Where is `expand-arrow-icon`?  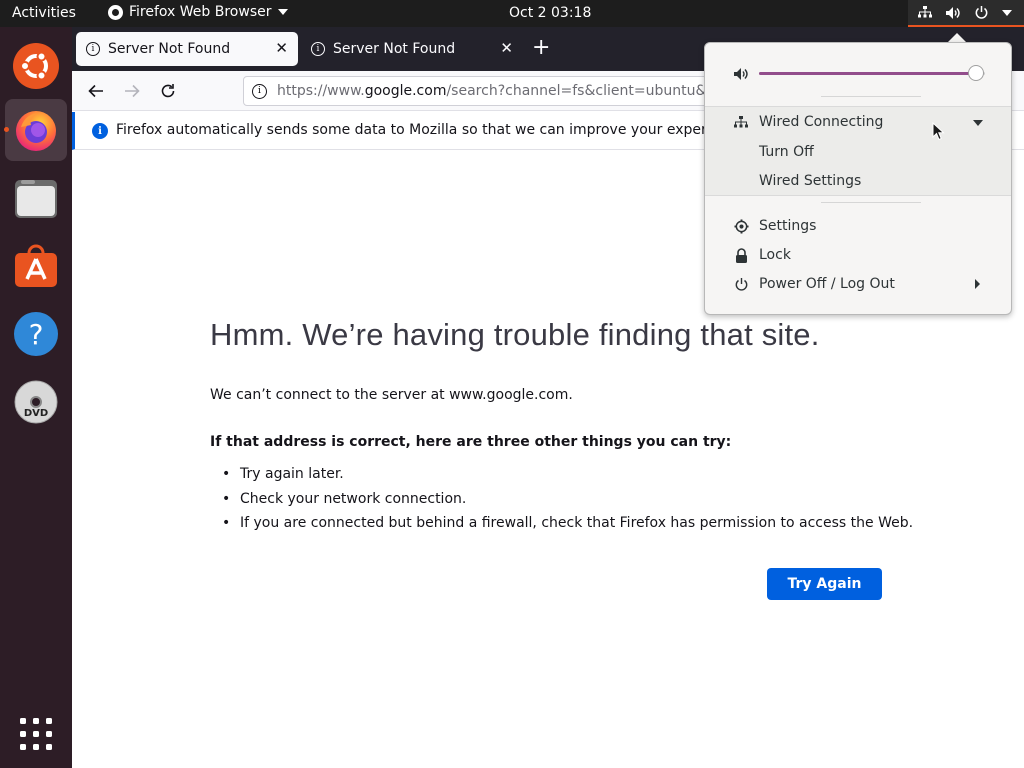
expand-arrow-icon is located at coordinates (978, 123).